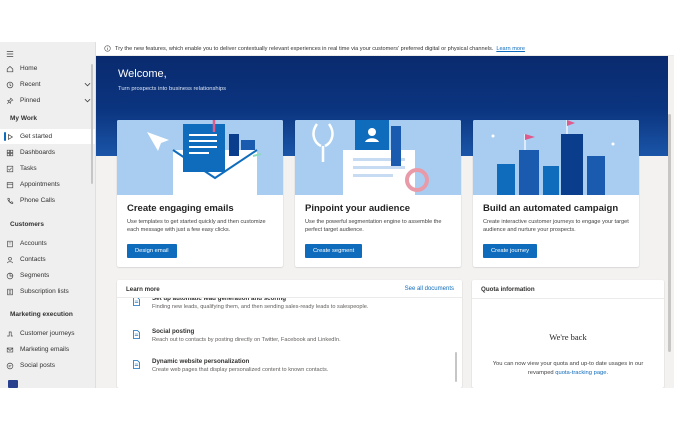 Image resolution: width=674 pixels, height=428 pixels. I want to click on sidebar-item-label: Customer journeys, so click(47, 333).